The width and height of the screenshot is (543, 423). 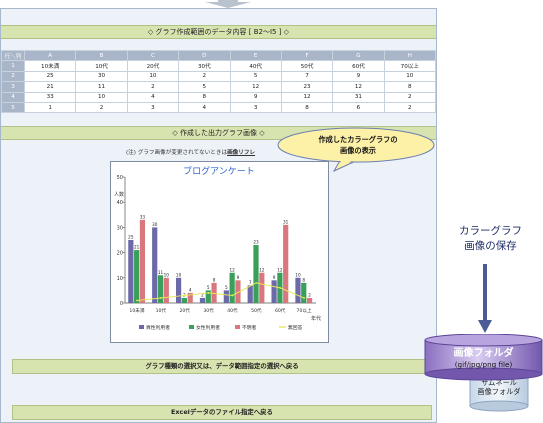 What do you see at coordinates (307, 55) in the screenshot?
I see `col-header: F` at bounding box center [307, 55].